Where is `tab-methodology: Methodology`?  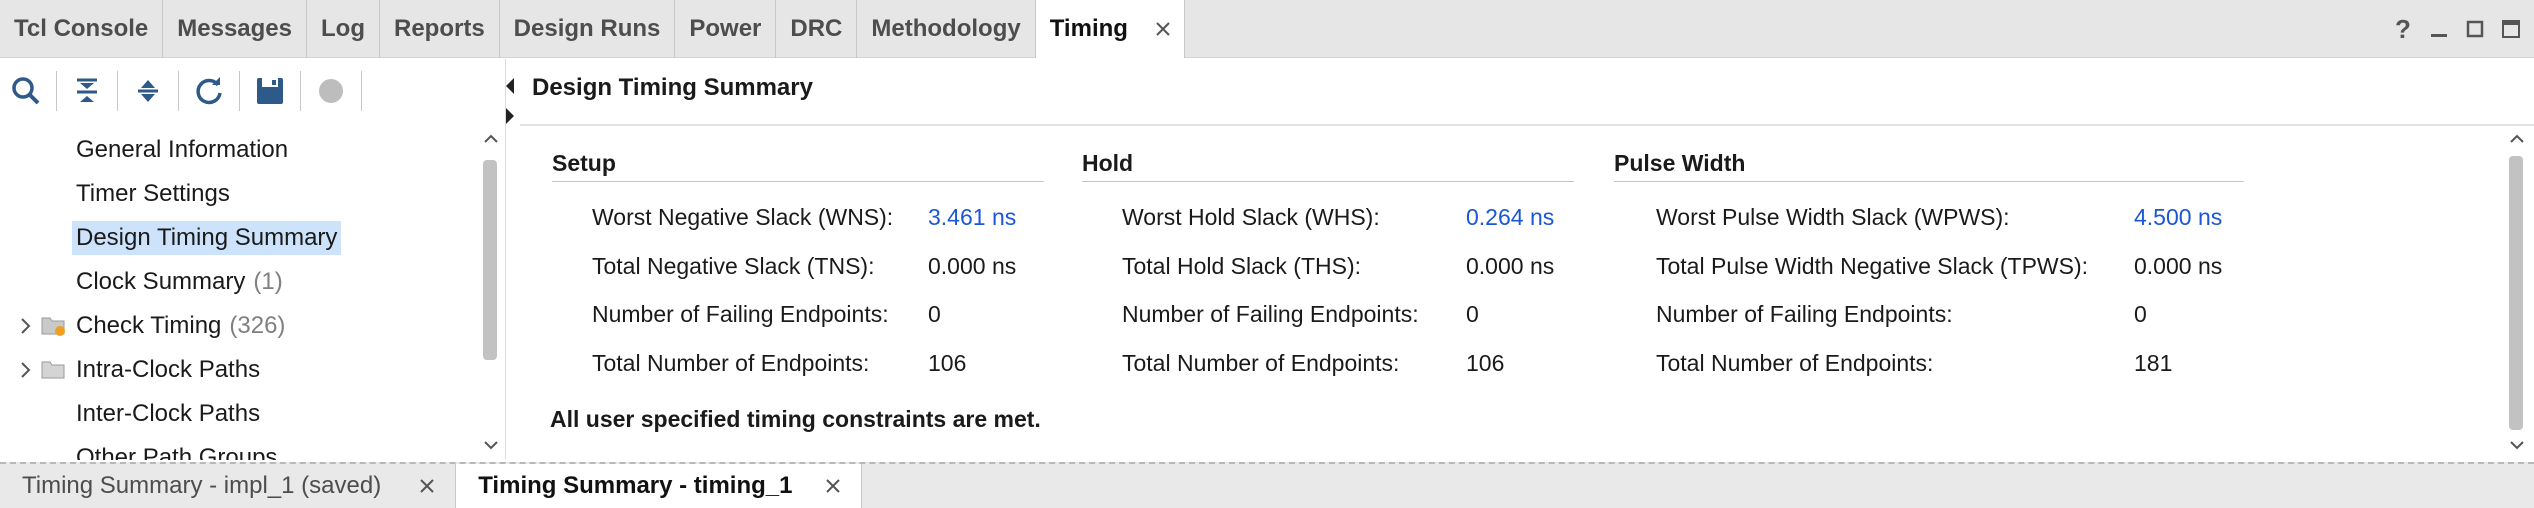
tab-methodology: Methodology is located at coordinates (946, 29).